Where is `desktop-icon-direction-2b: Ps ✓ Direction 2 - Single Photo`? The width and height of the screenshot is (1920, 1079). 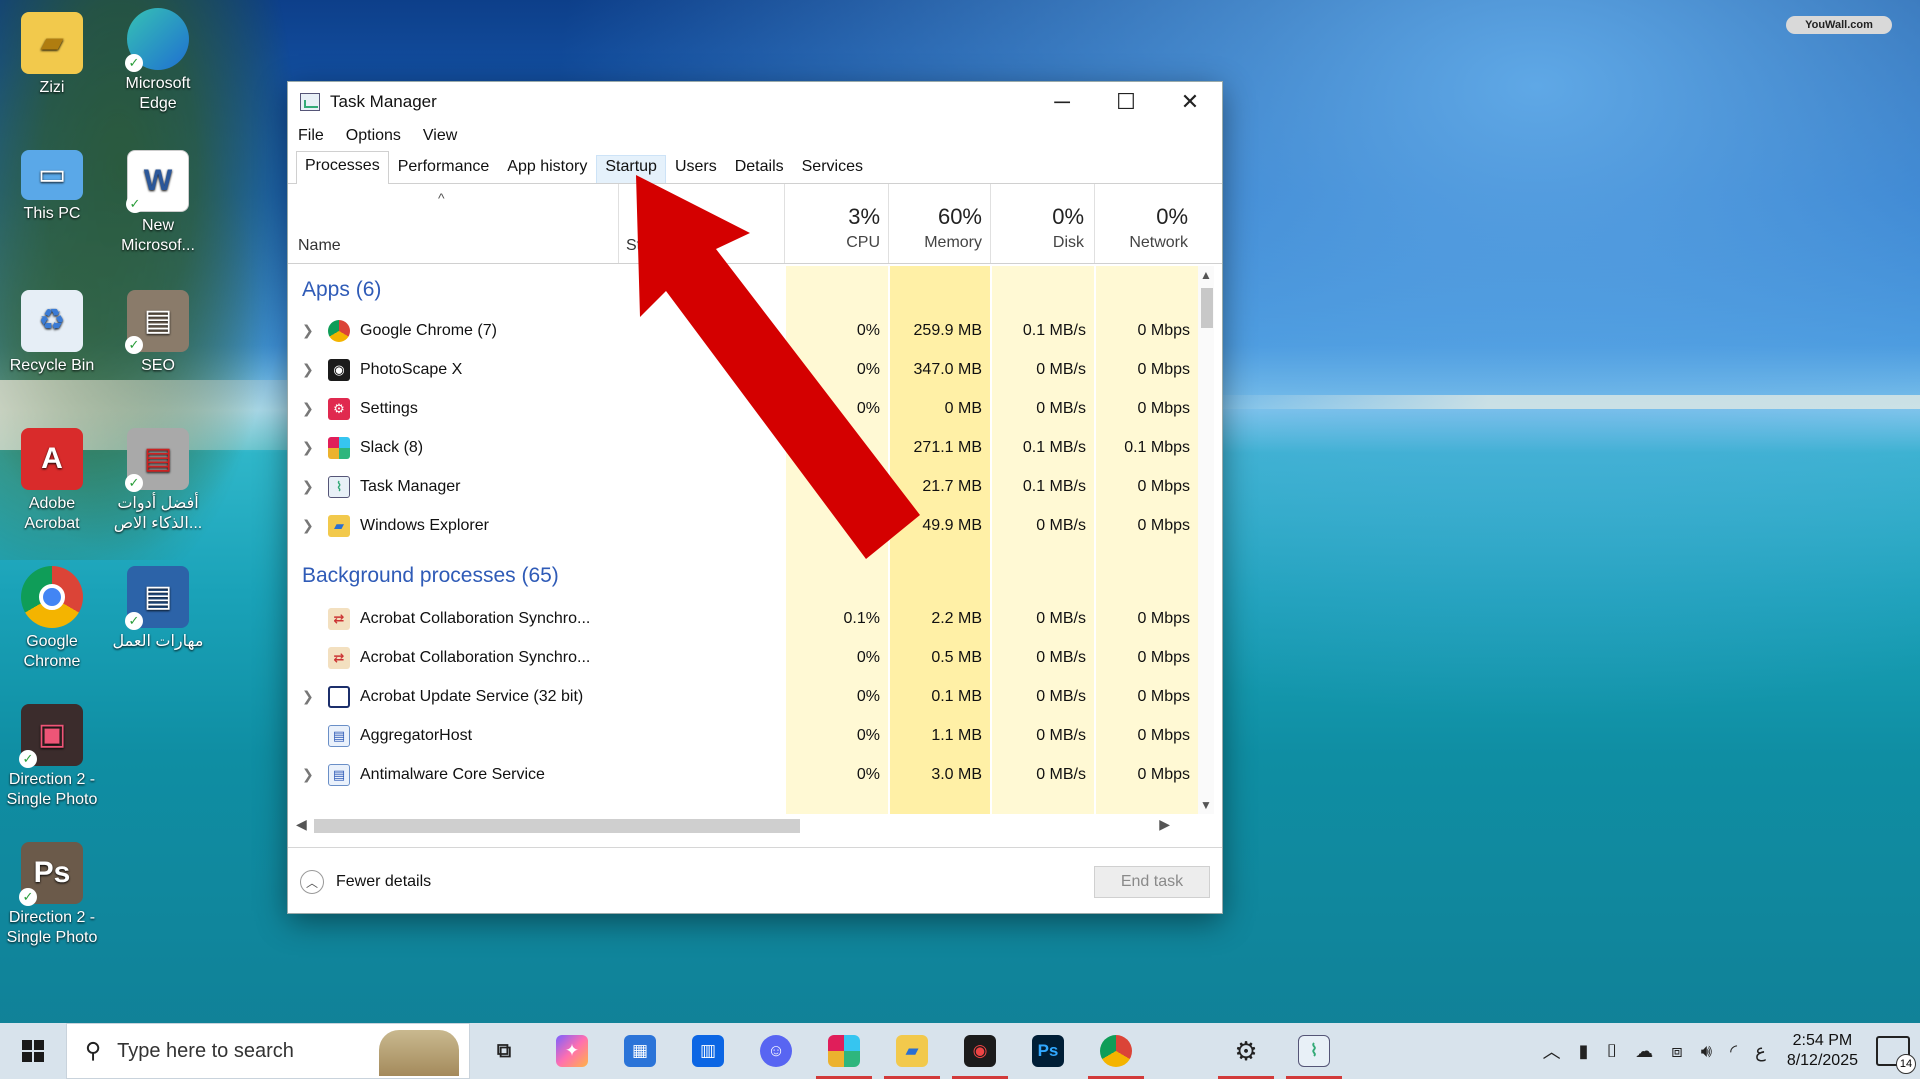
desktop-icon-direction-2b: Ps ✓ Direction 2 - Single Photo is located at coordinates (52, 895).